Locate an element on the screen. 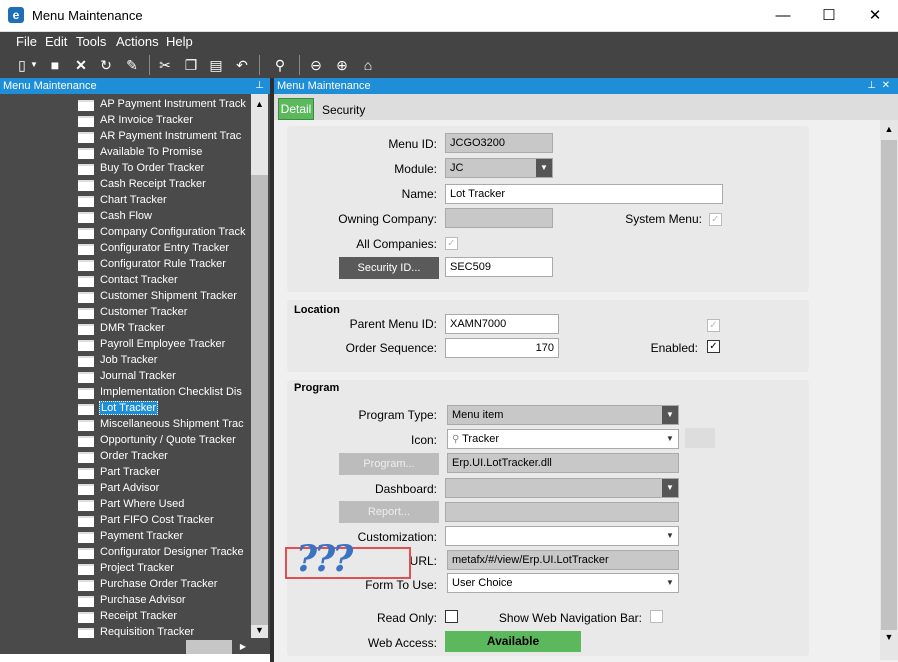 The image size is (898, 662). enabled-checkbox: ✓ is located at coordinates (713, 346).